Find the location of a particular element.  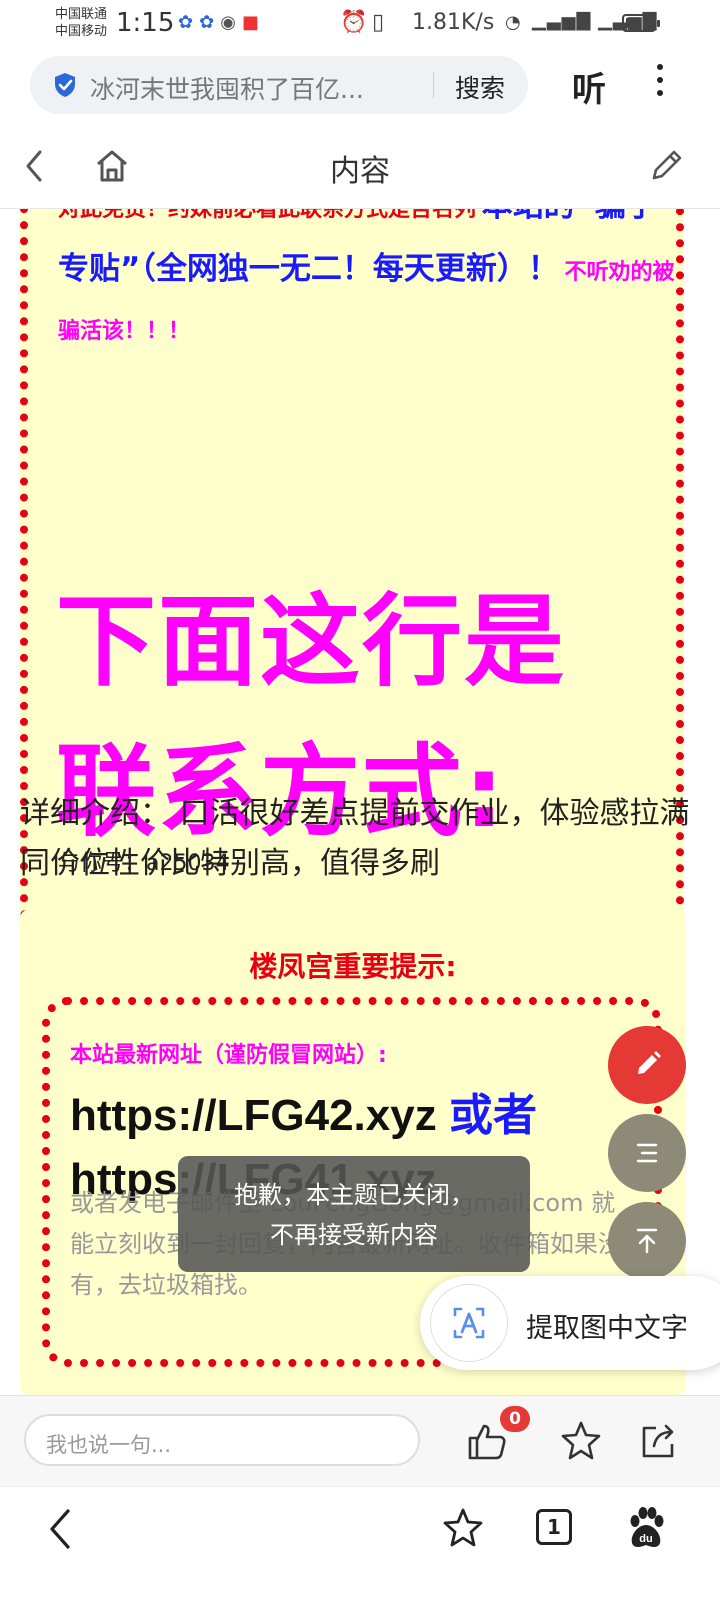

outline-button is located at coordinates (647, 1153).